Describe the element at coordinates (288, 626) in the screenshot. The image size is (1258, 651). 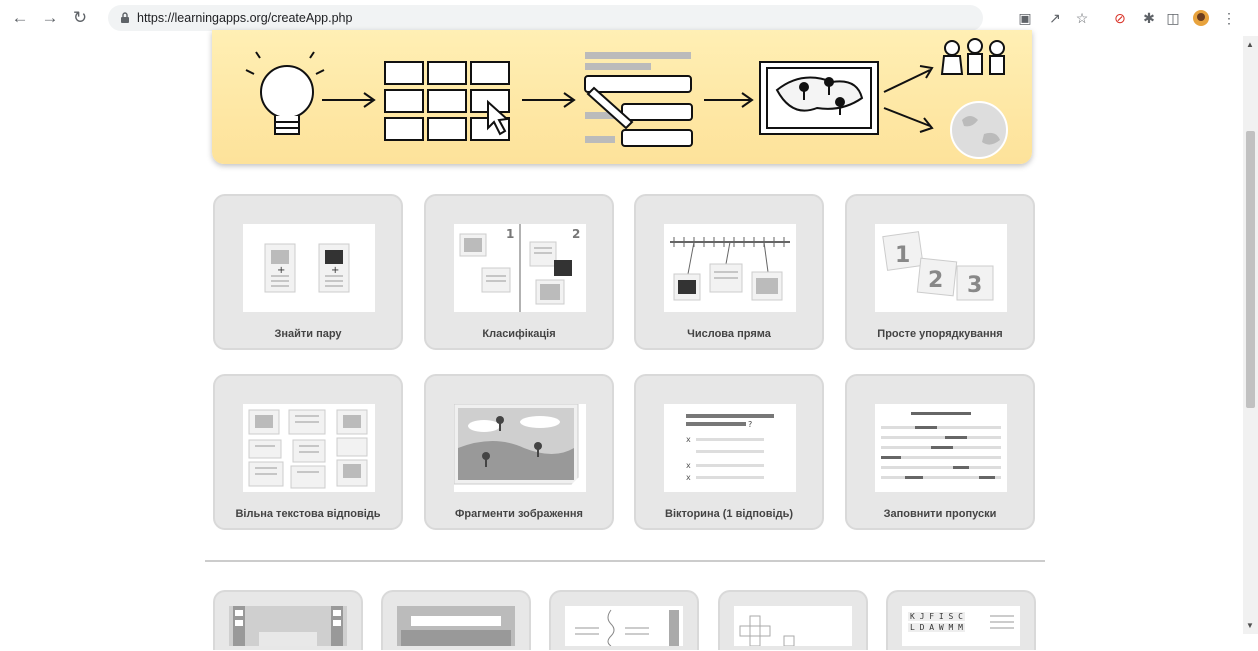
I see `video-icon` at that location.